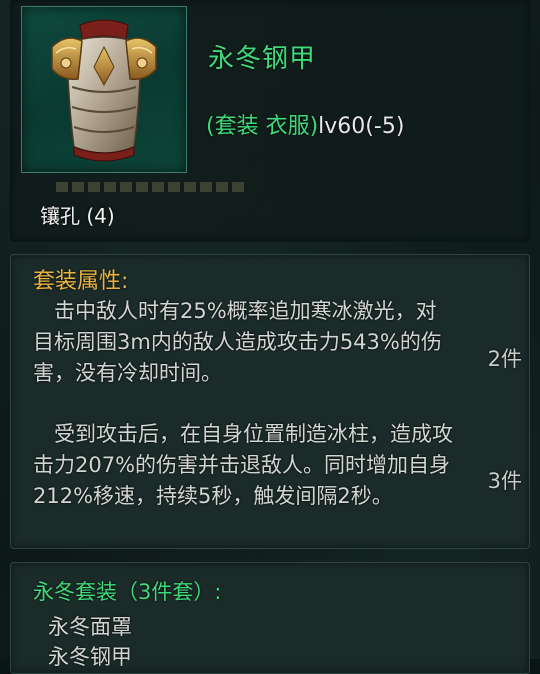  Describe the element at coordinates (262, 59) in the screenshot. I see `item-name: 永冬钢甲` at that location.